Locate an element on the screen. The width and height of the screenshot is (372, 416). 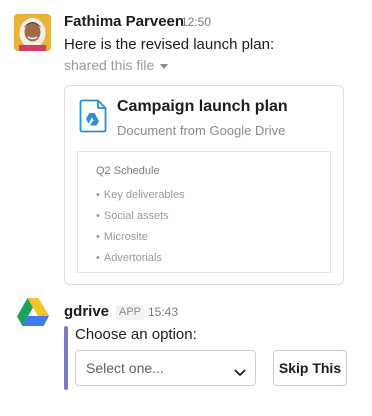
list-item: Key deliverables is located at coordinates (140, 195).